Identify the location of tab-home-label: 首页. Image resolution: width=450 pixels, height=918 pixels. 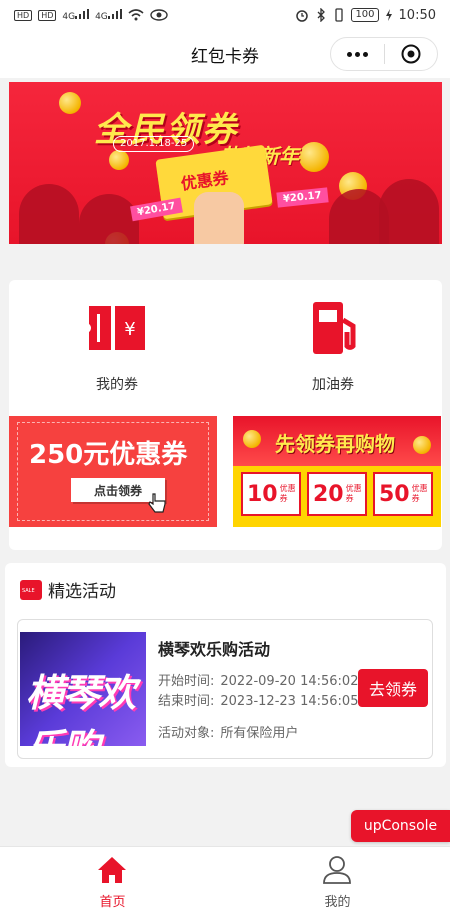
(112, 902).